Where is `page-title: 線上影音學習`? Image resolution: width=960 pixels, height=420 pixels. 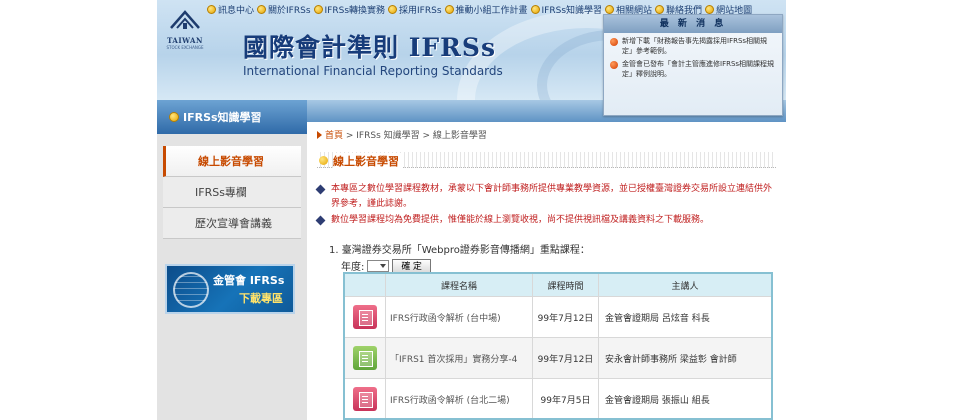
page-title: 線上影音學習 is located at coordinates (368, 161).